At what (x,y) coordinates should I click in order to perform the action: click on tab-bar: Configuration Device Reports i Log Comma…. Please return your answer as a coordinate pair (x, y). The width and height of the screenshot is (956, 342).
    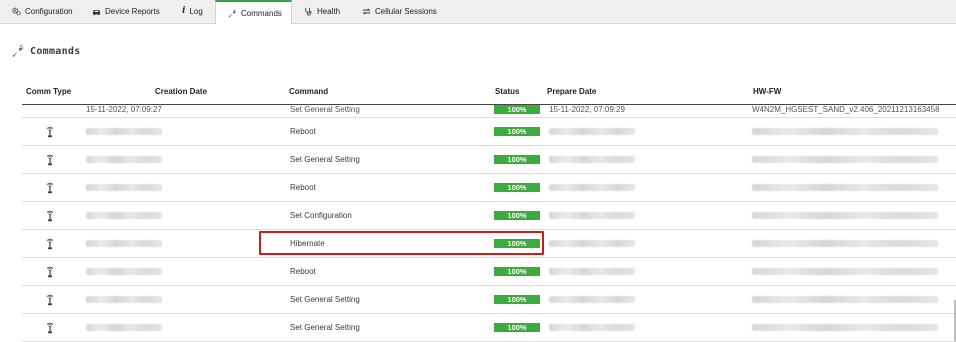
    Looking at the image, I should click on (478, 12).